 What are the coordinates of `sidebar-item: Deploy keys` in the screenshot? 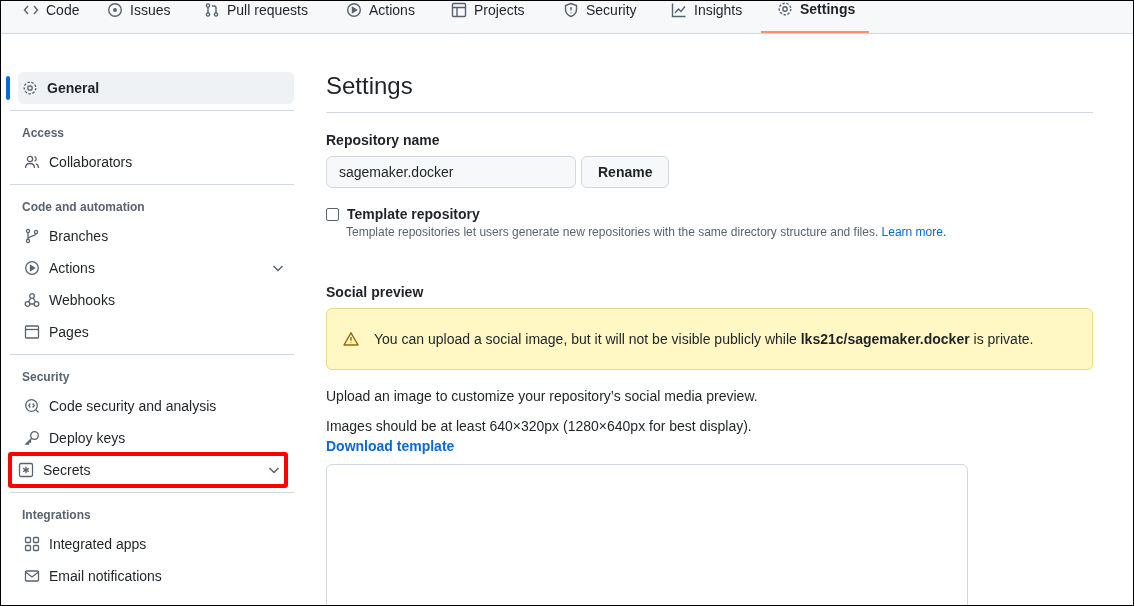 It's located at (151, 438).